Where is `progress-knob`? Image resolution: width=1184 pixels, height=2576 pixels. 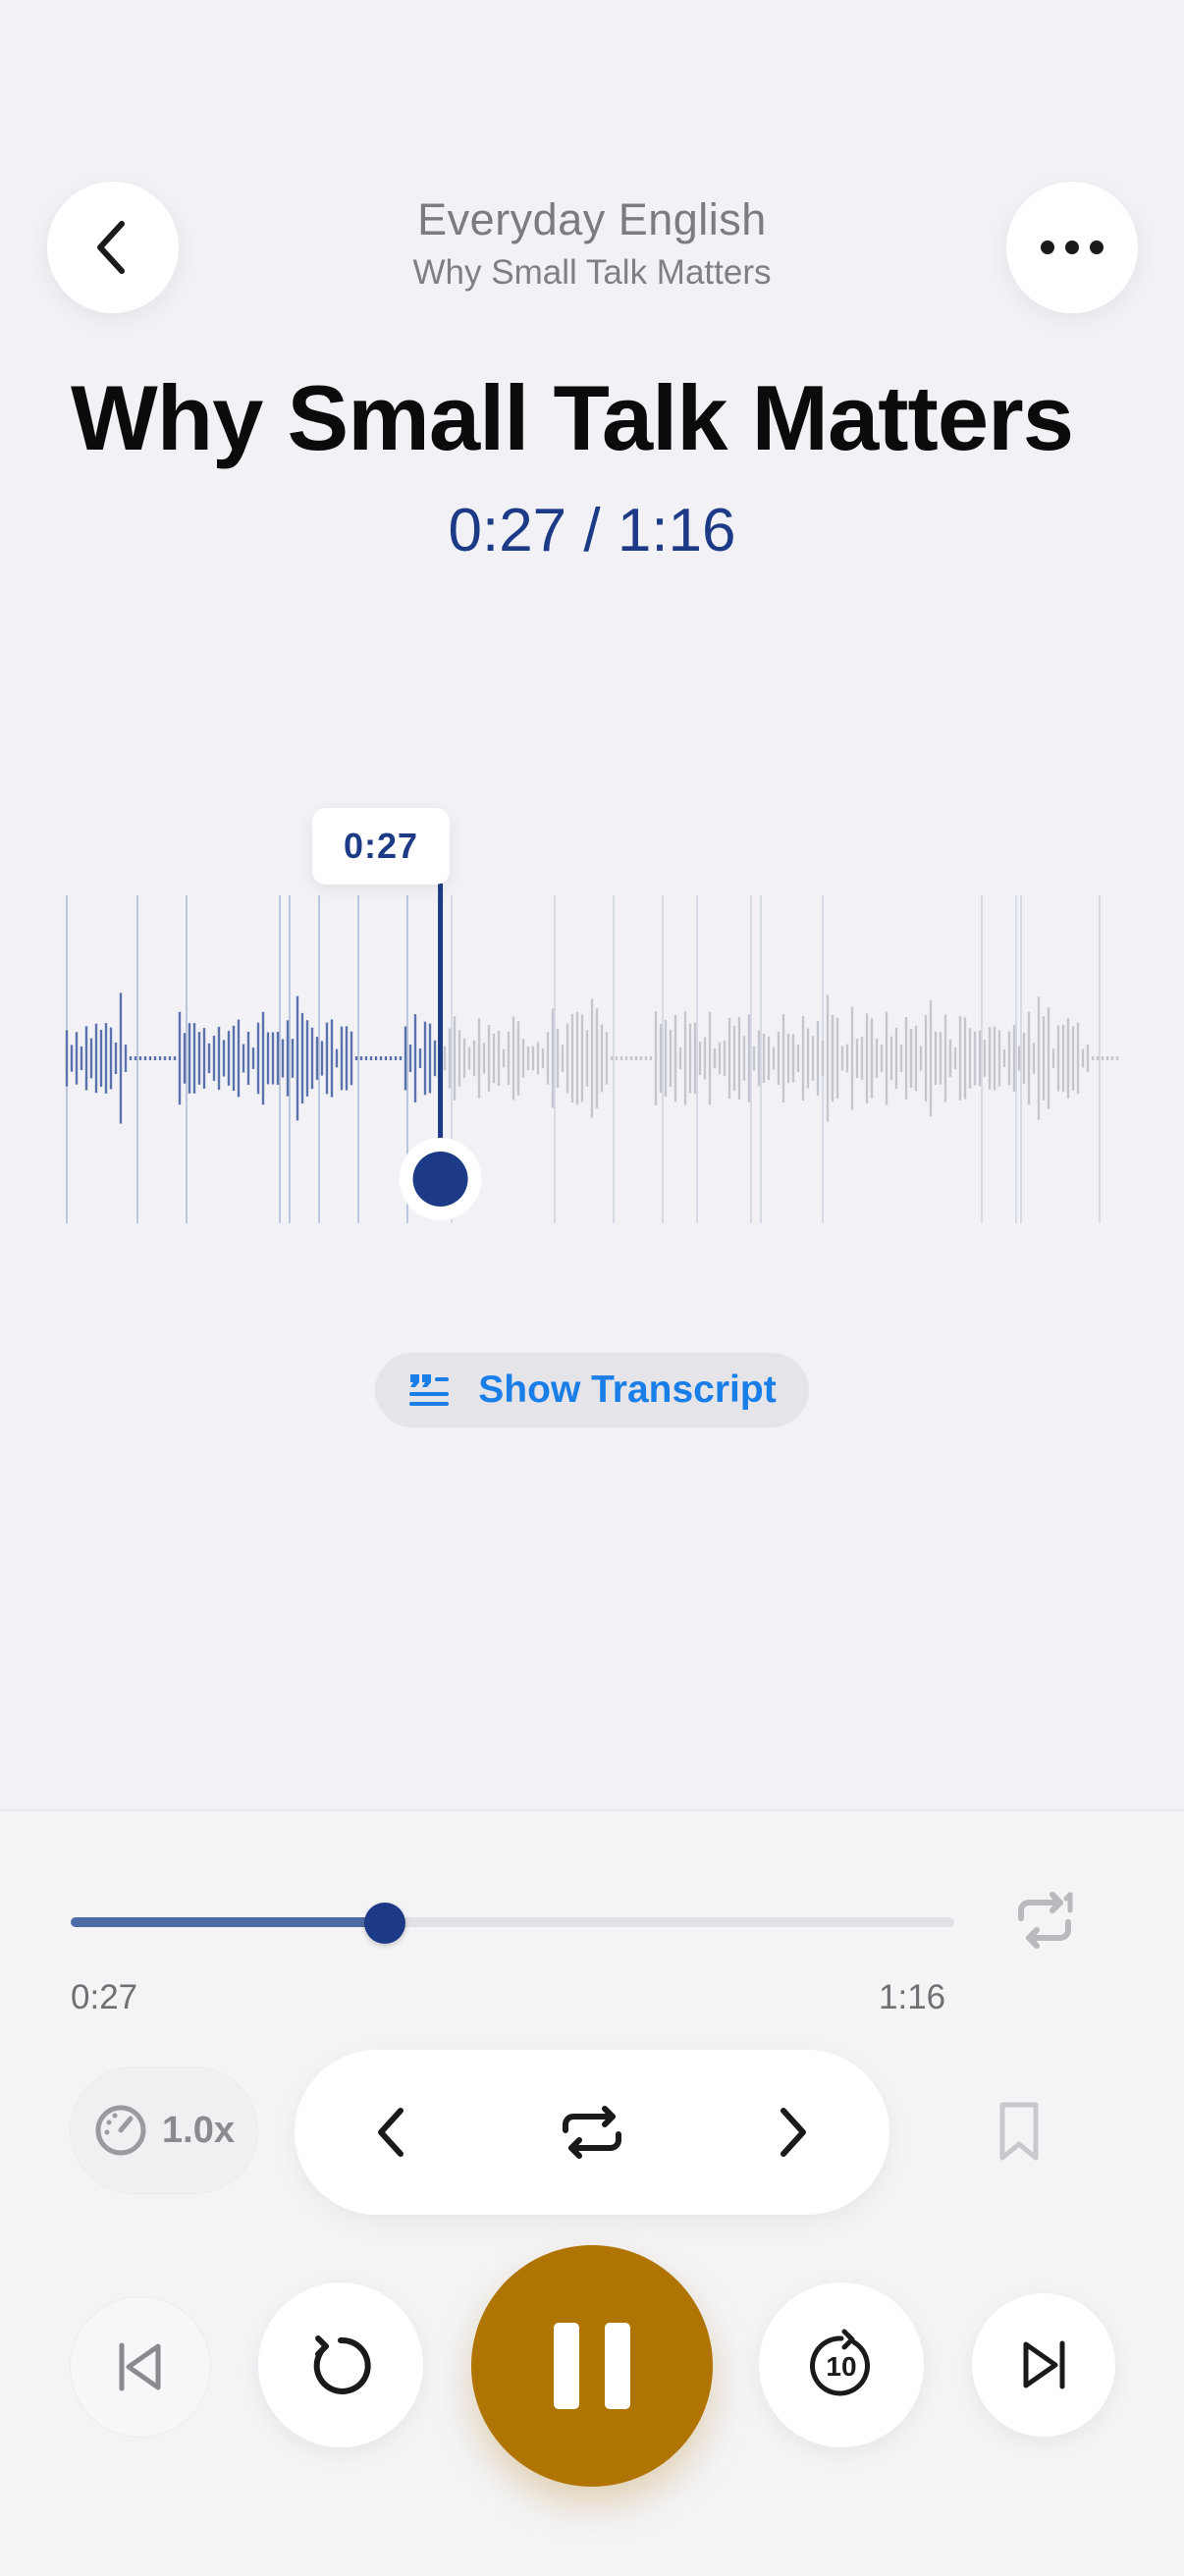
progress-knob is located at coordinates (384, 1923).